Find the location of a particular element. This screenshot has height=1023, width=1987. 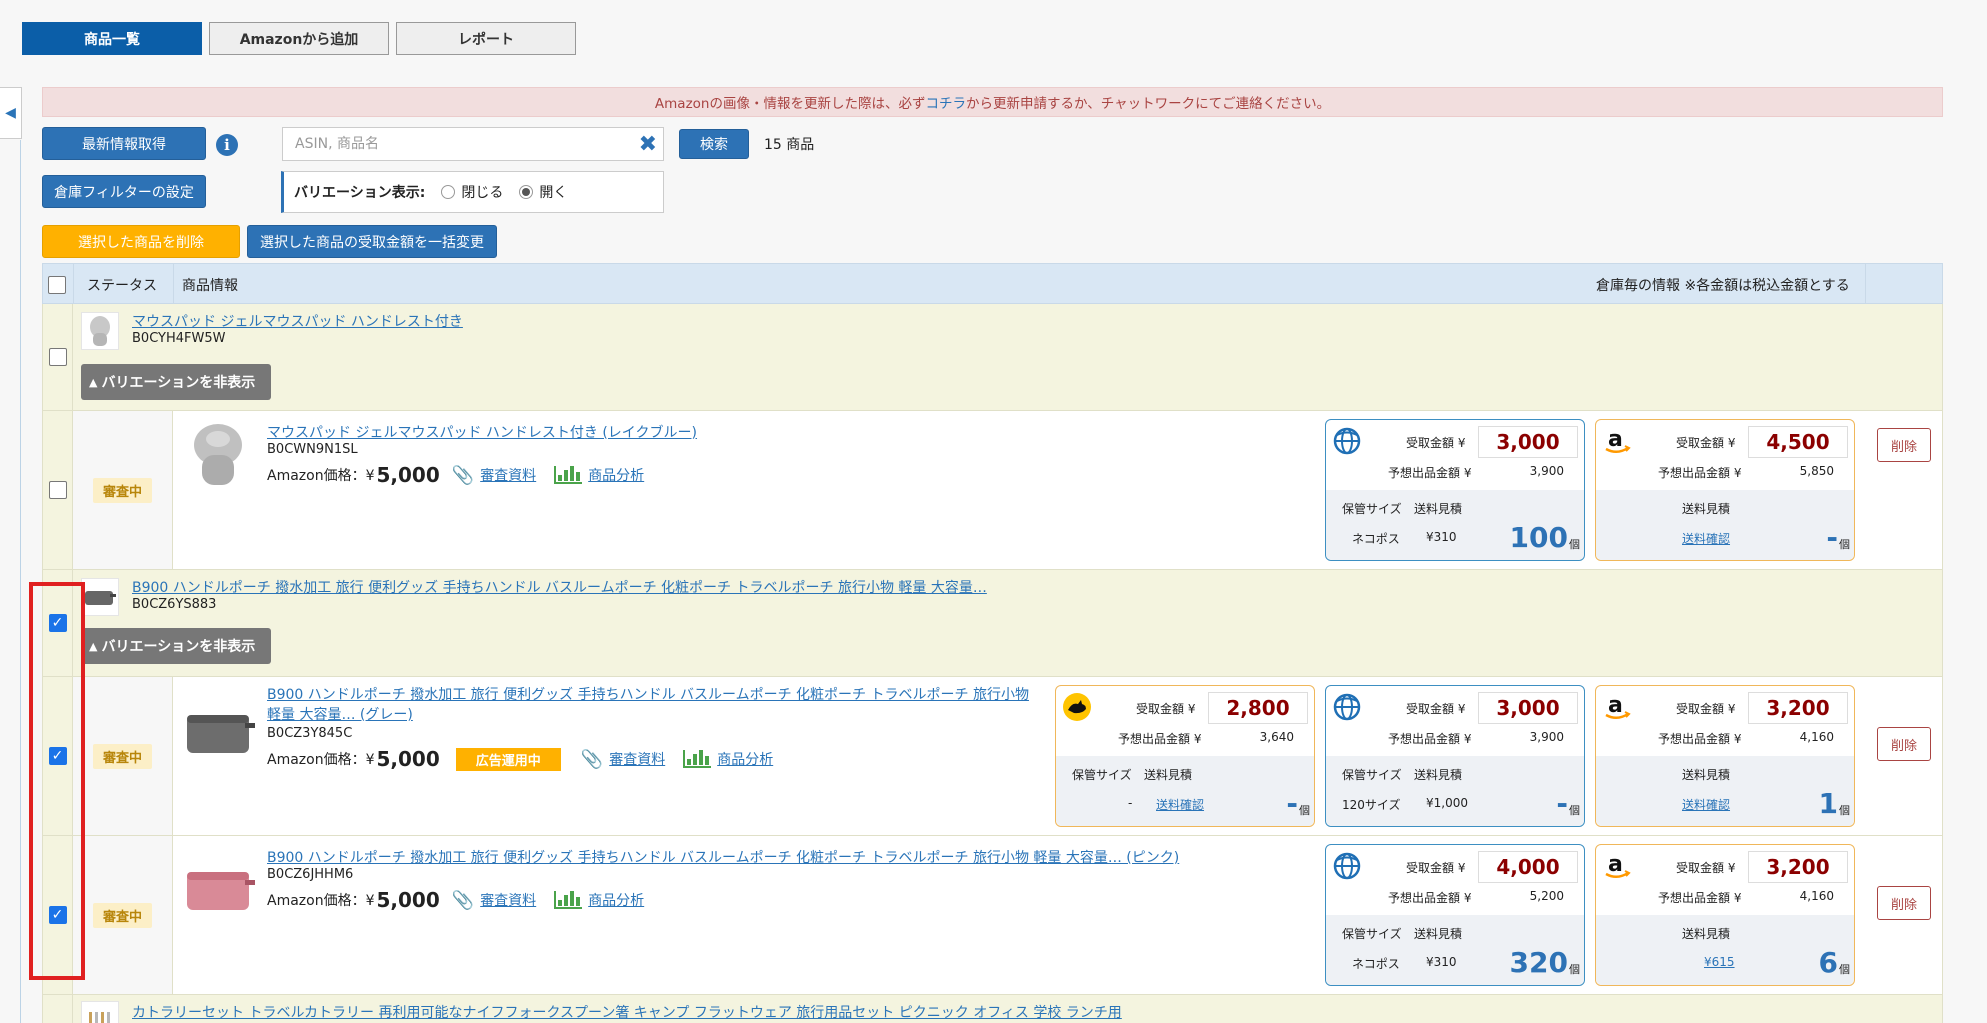

amazon-price: Amazon価格：¥ 5,000 広告運用中 📎 審査資料 商品分析 is located at coordinates (520, 759).